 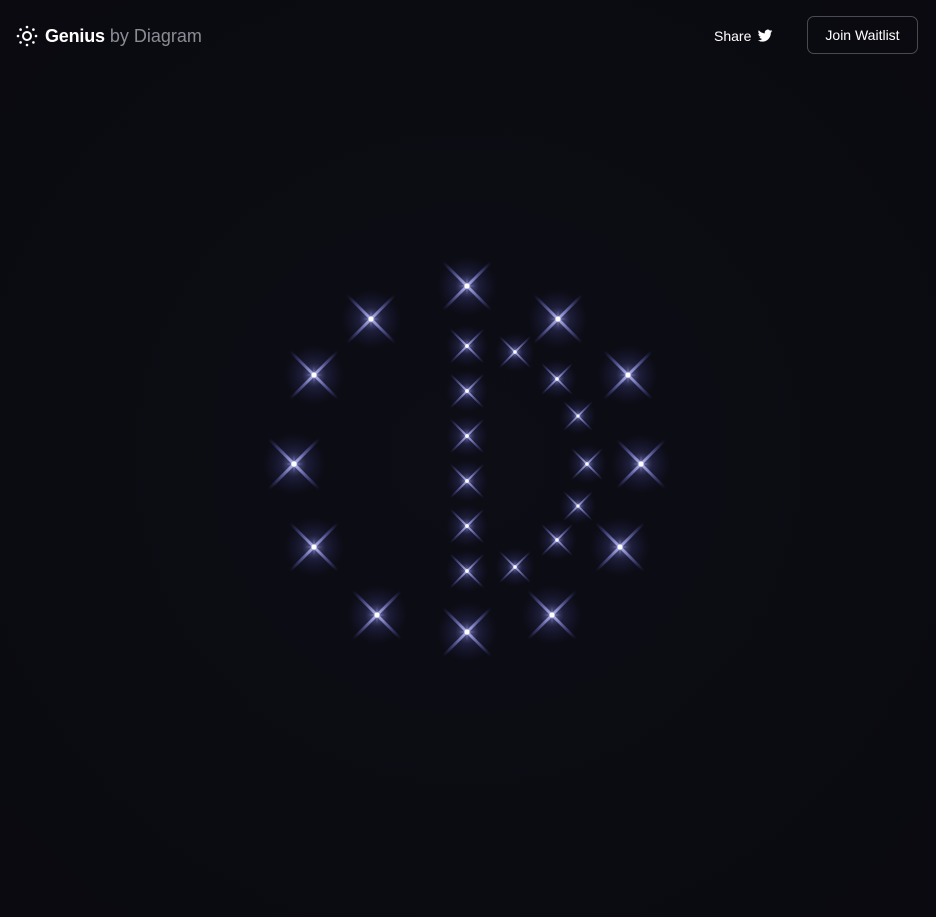 I want to click on top-bar: Genius by Diagram Share Join Waitlist, so click(x=468, y=36).